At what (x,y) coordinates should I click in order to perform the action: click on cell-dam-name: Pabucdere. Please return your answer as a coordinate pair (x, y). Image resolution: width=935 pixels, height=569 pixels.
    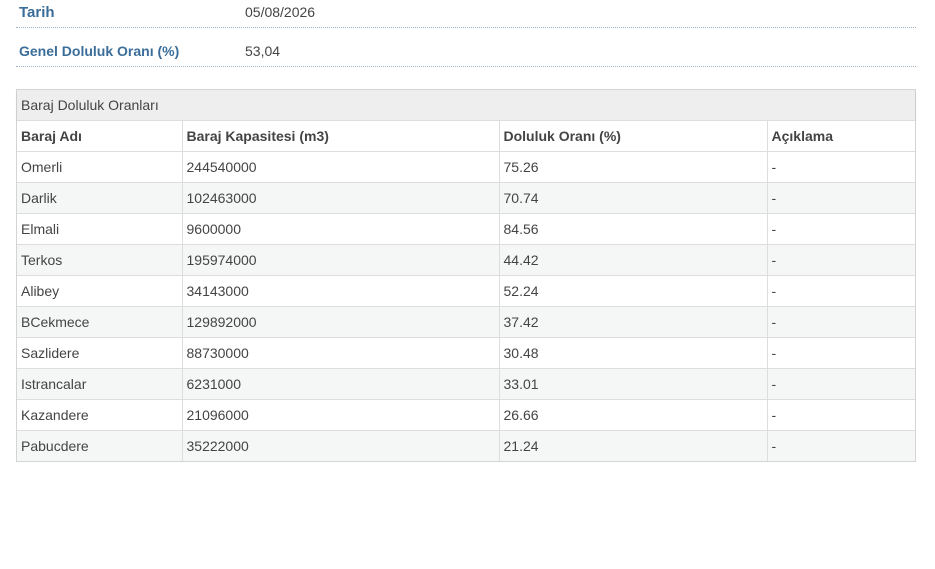
    Looking at the image, I should click on (100, 445).